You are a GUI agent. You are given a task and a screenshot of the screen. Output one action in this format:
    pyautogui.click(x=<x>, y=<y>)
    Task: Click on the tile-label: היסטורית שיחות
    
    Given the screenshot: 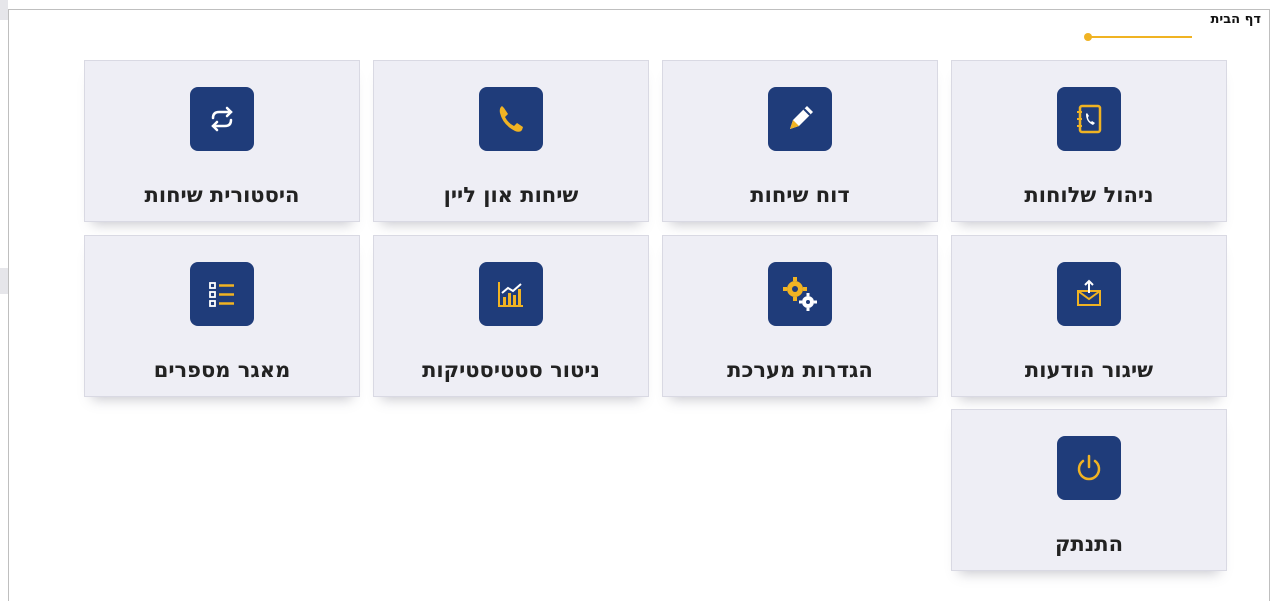 What is the action you would take?
    pyautogui.click(x=222, y=195)
    